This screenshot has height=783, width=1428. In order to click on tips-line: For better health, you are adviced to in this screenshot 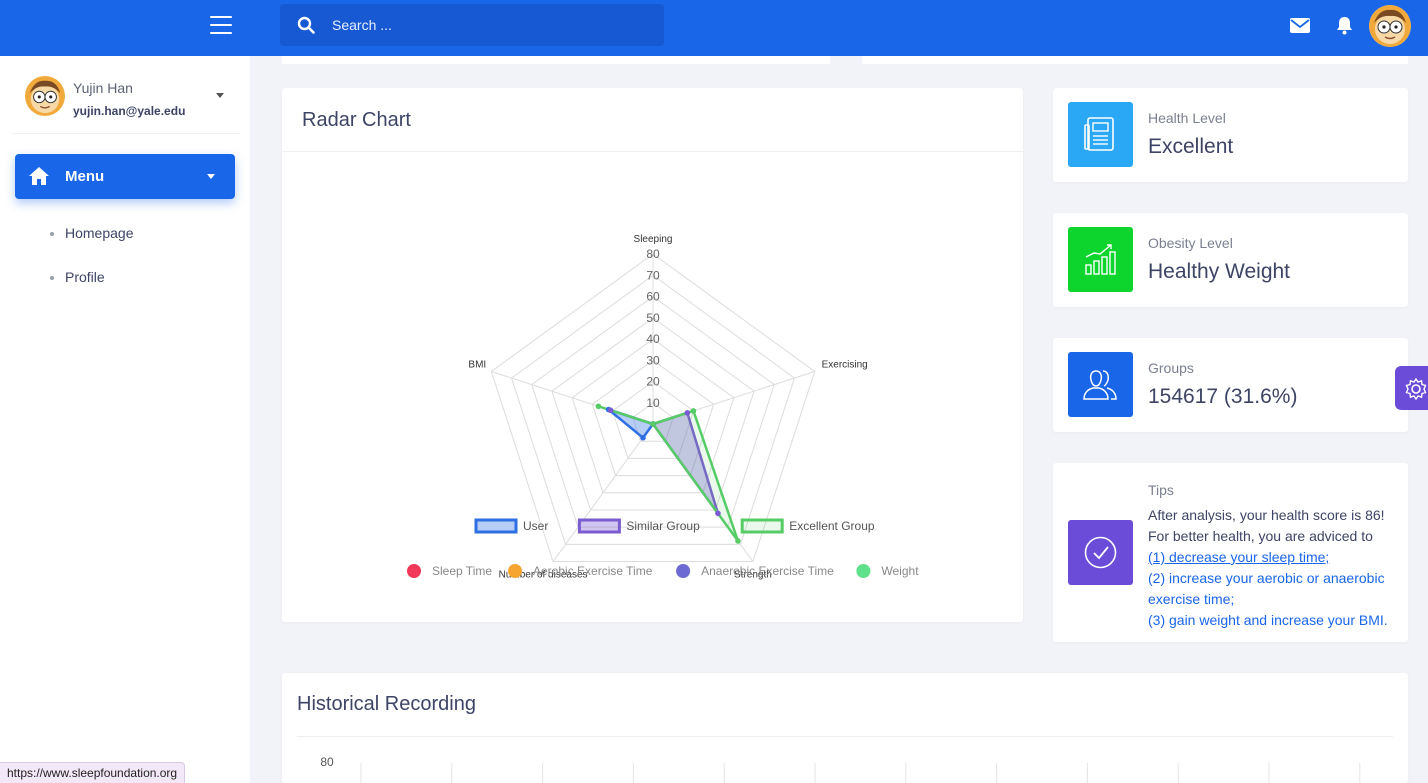, I will do `click(1260, 536)`.